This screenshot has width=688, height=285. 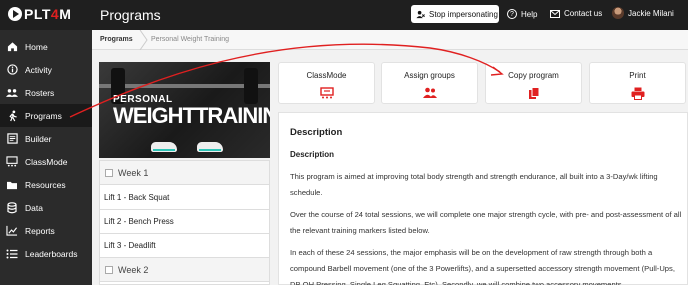 I want to click on sidebar-item-label: ClassMode, so click(x=46, y=161).